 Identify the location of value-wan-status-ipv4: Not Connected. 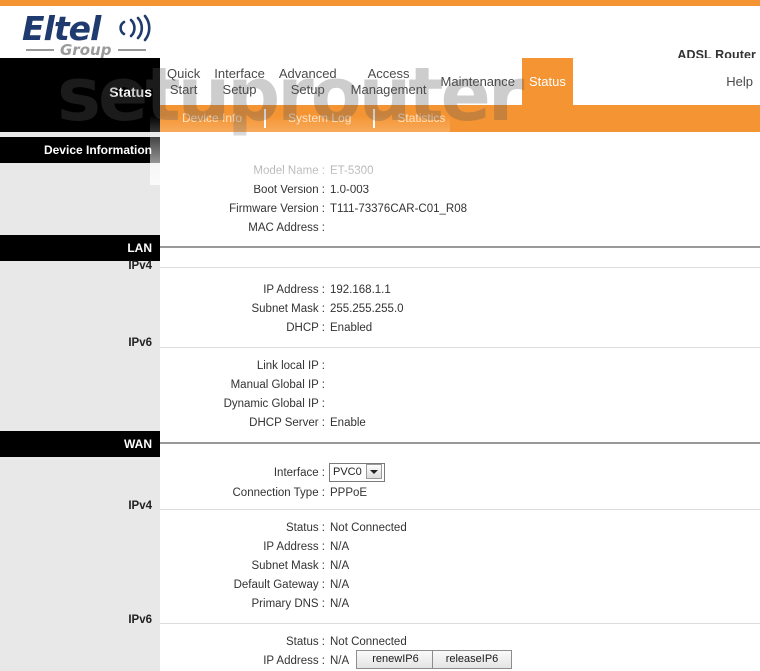
(368, 528).